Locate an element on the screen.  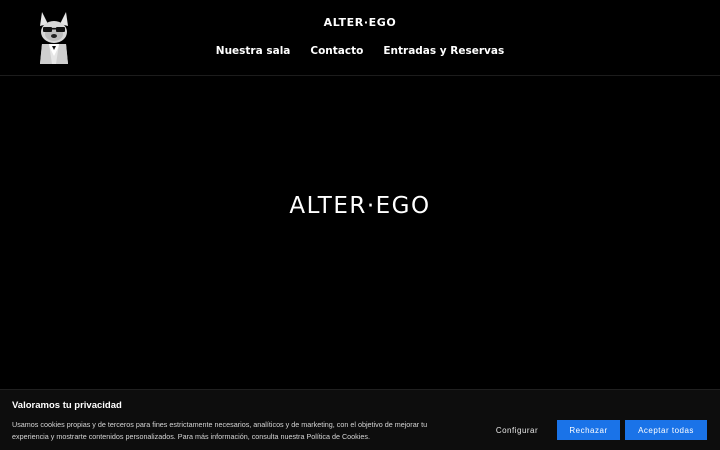
header-brand-logo: ALTER·EGO is located at coordinates (360, 22).